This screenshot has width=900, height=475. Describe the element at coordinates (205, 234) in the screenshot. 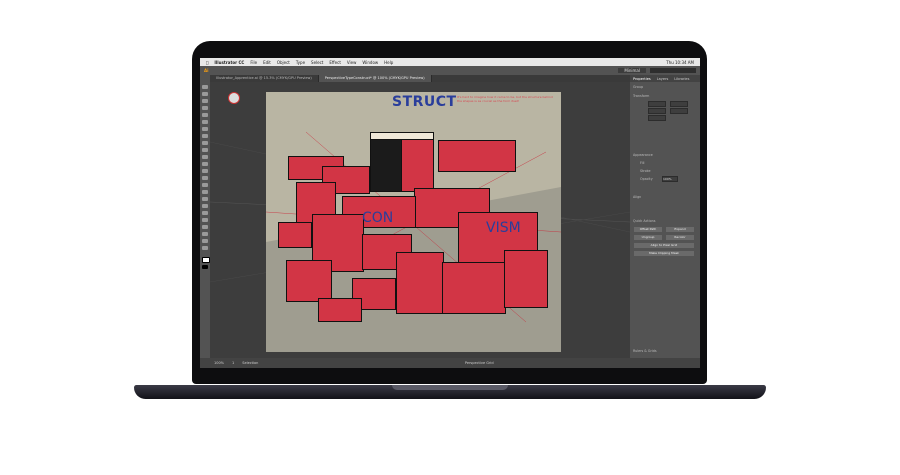

I see `artboard-tool-icon` at that location.